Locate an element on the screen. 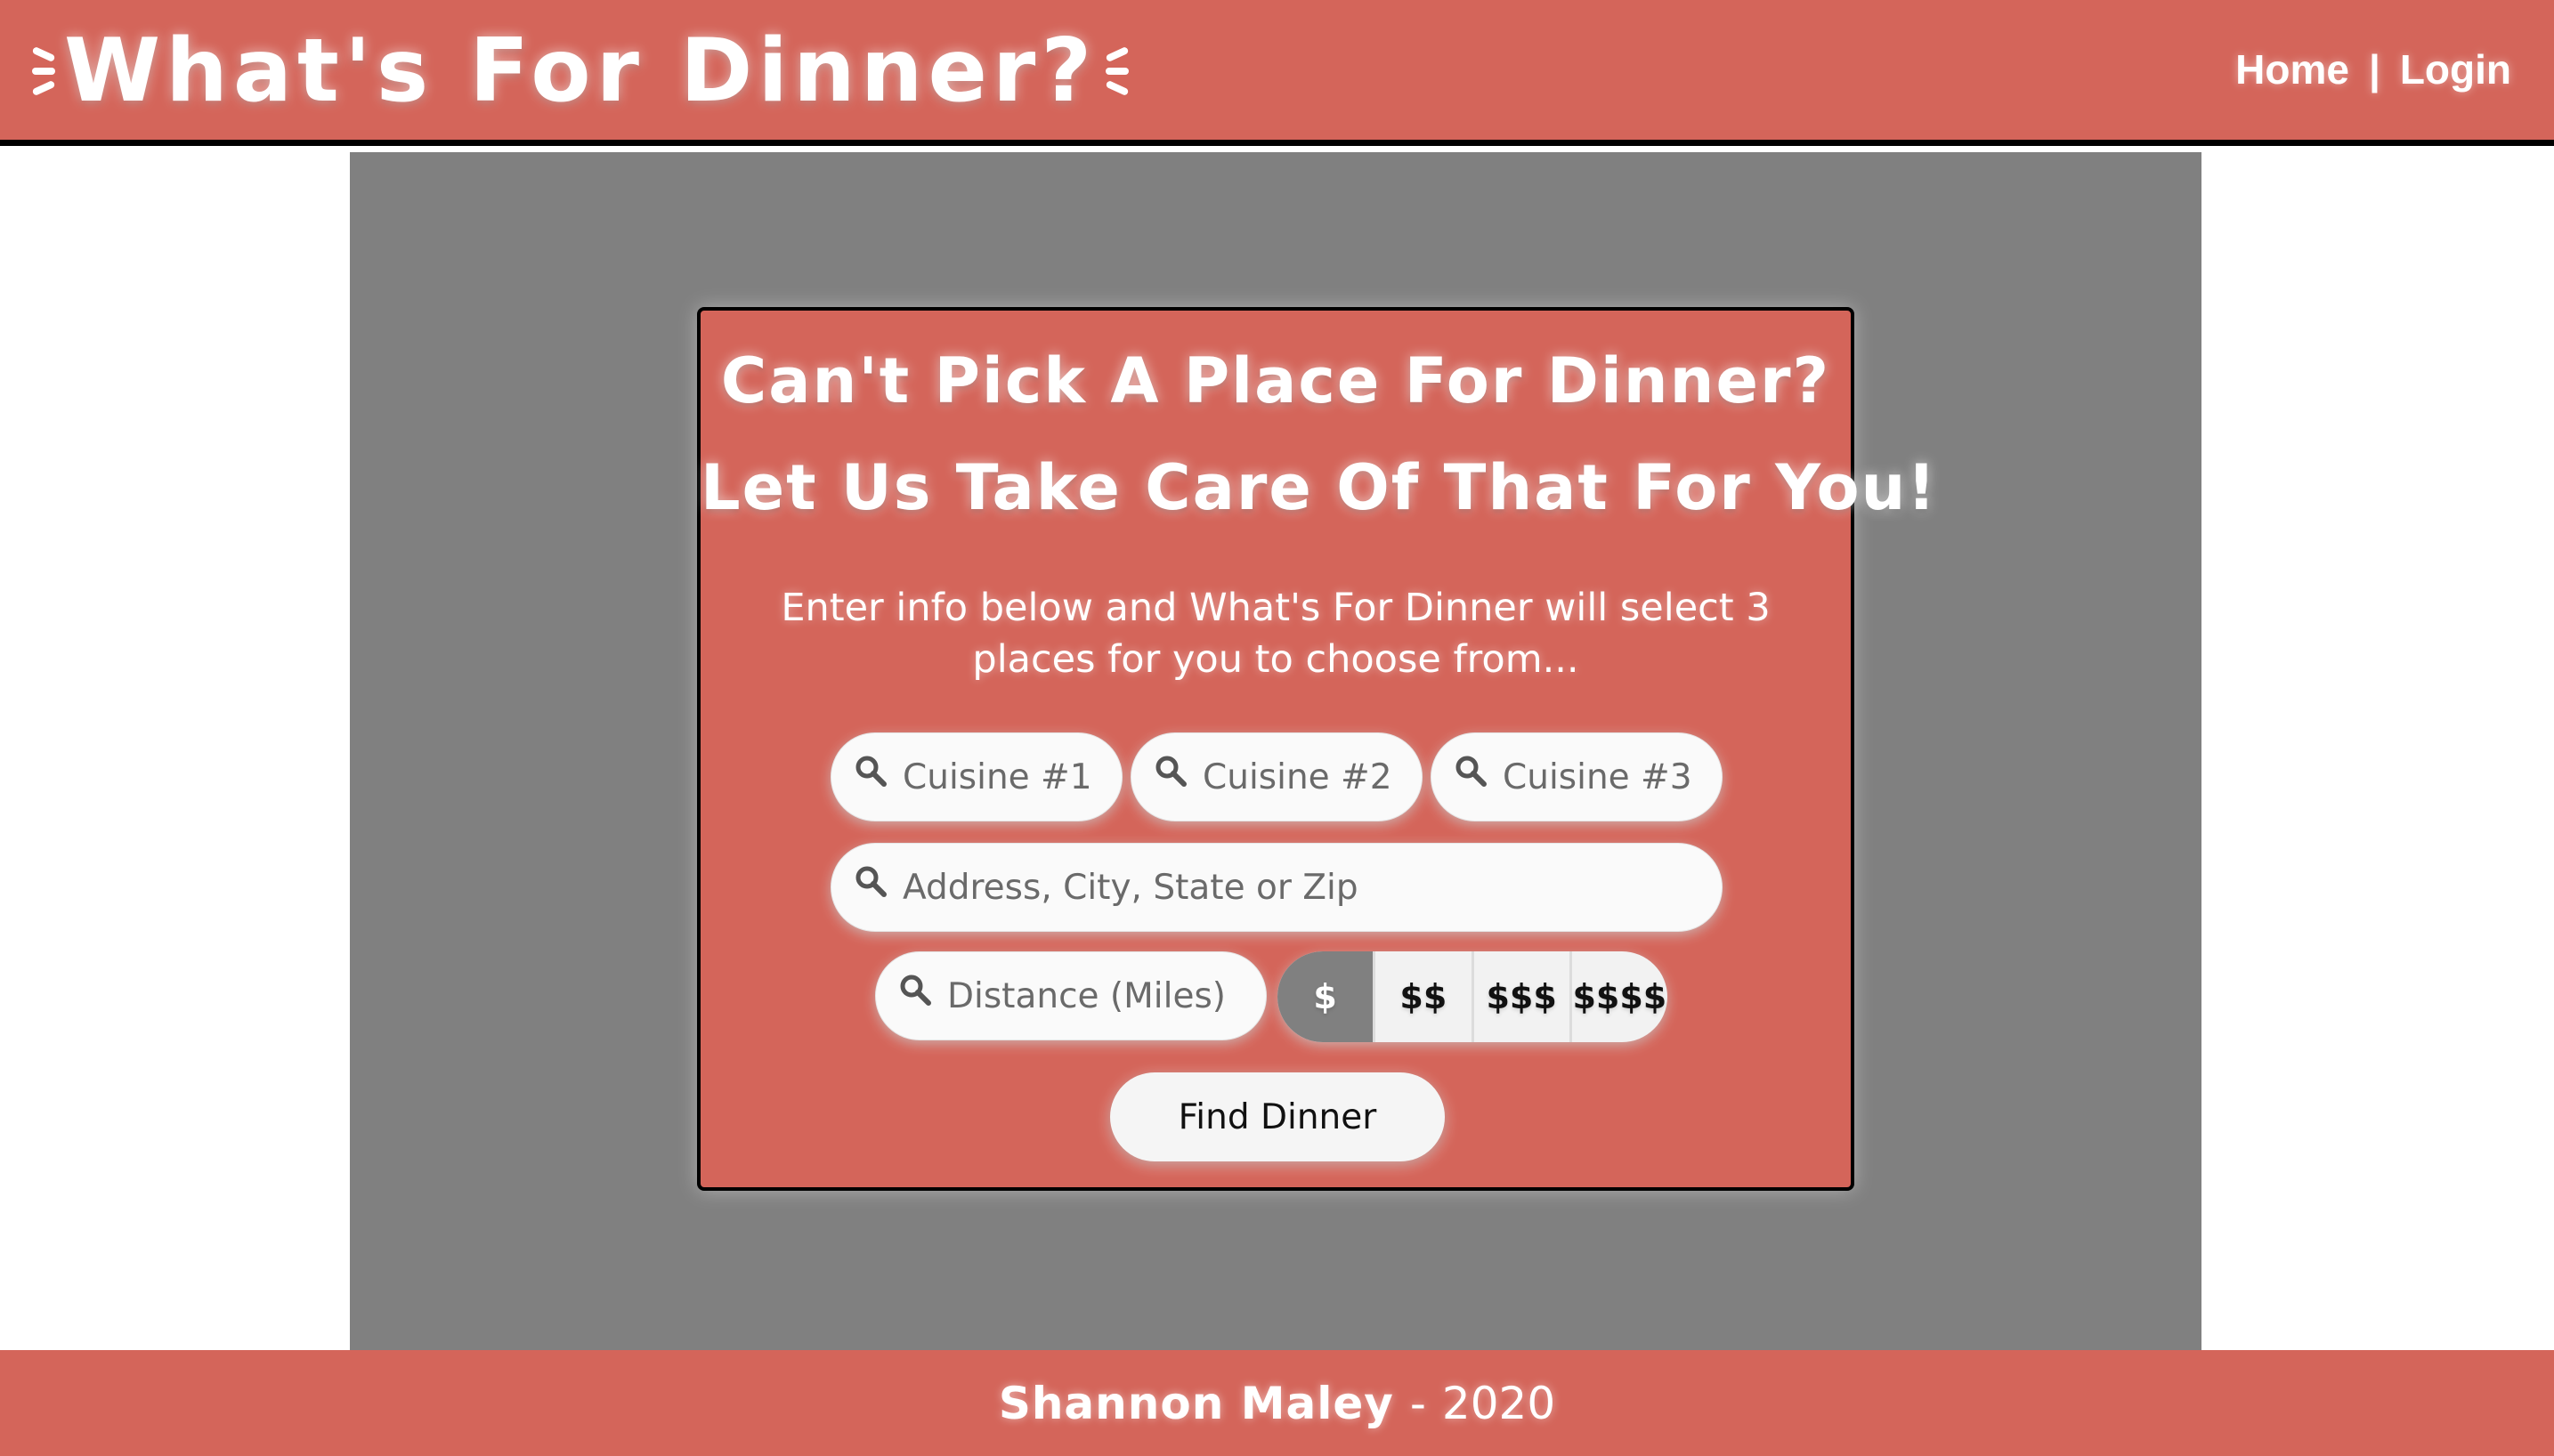 The image size is (2554, 1456). footer-author: Shannon Maley is located at coordinates (1196, 1403).